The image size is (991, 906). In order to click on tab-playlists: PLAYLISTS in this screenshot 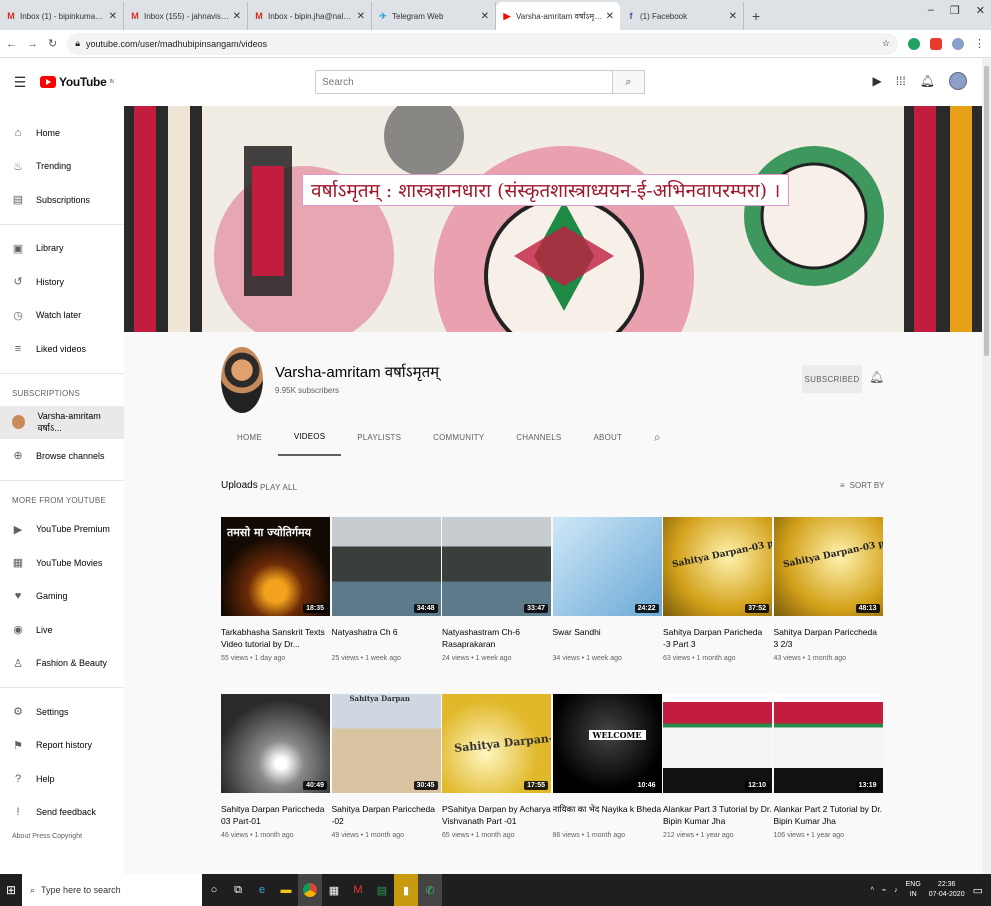, I will do `click(379, 437)`.